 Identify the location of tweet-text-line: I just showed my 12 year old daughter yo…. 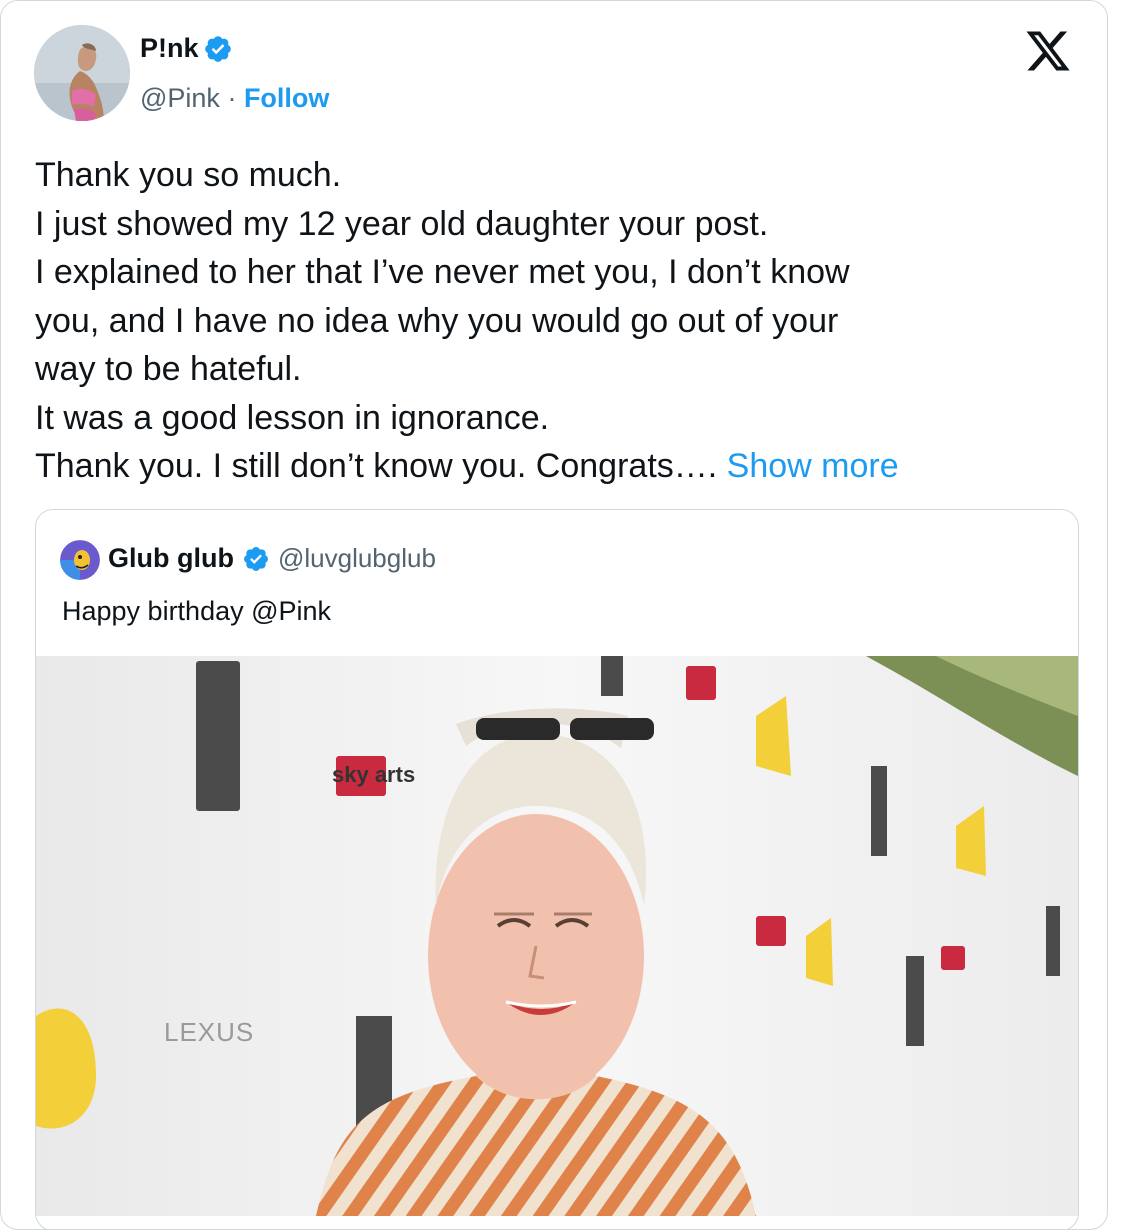
(402, 223).